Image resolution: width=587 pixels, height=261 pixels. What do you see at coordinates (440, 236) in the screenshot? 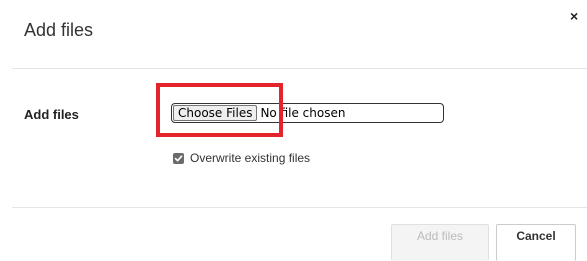
I see `add-files-button-label: Add files` at bounding box center [440, 236].